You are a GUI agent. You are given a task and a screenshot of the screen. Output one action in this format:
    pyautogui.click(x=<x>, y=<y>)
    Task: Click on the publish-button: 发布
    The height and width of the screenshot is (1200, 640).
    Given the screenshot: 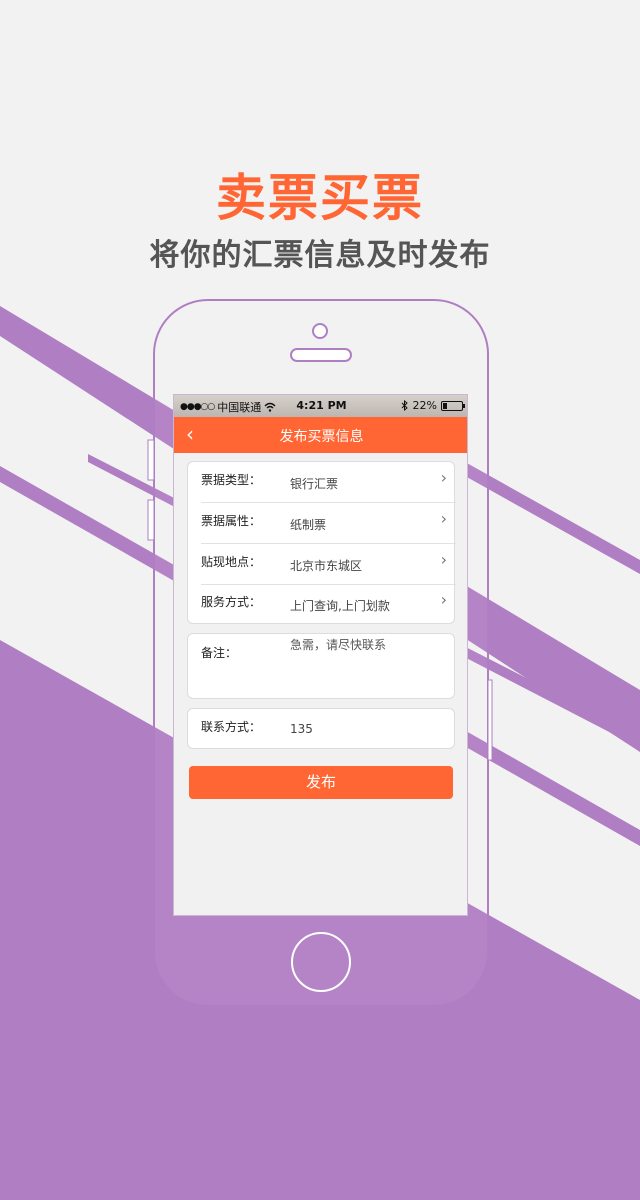 What is the action you would take?
    pyautogui.click(x=321, y=782)
    